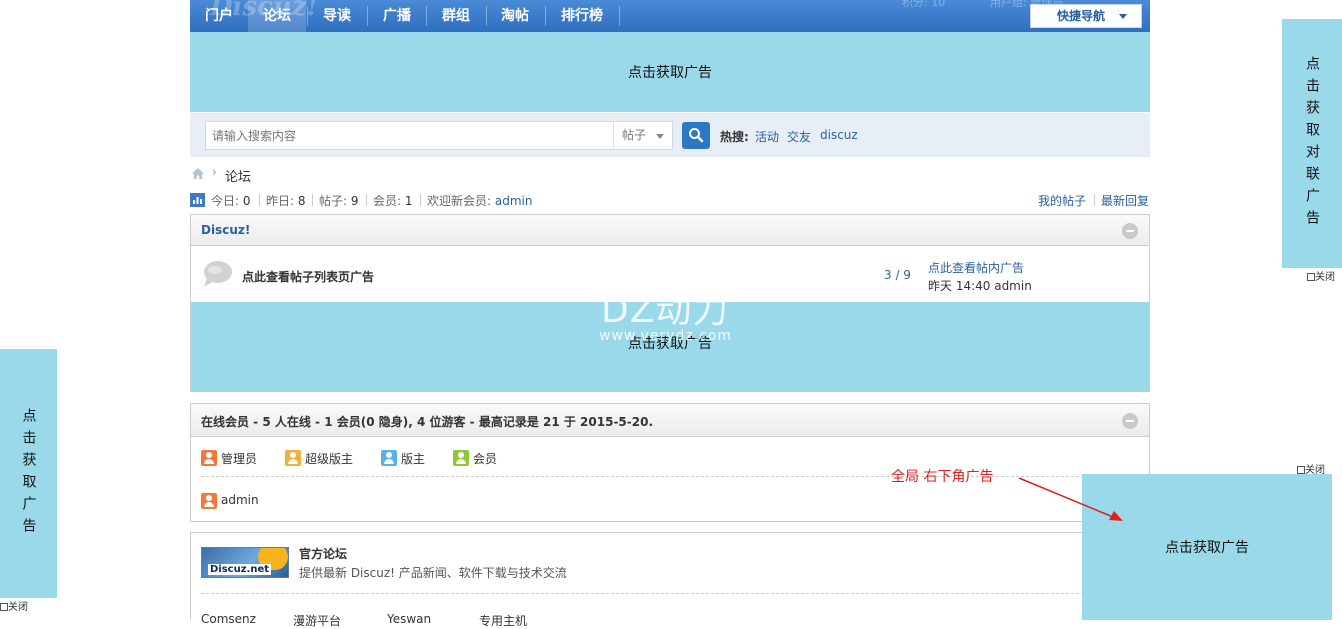 The height and width of the screenshot is (629, 1342). Describe the element at coordinates (214, 172) in the screenshot. I see `chevron-right-icon: ›` at that location.